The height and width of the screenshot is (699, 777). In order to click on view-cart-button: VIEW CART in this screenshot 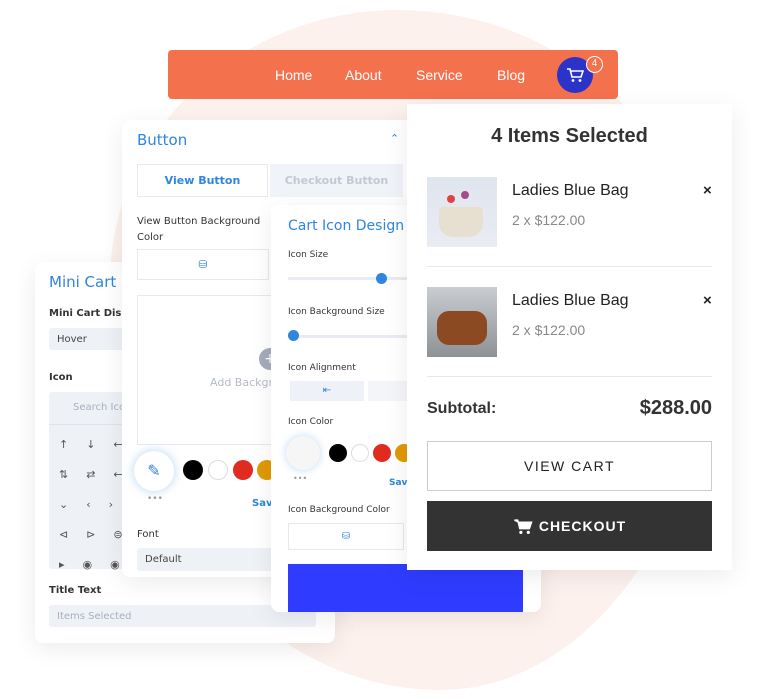, I will do `click(569, 466)`.